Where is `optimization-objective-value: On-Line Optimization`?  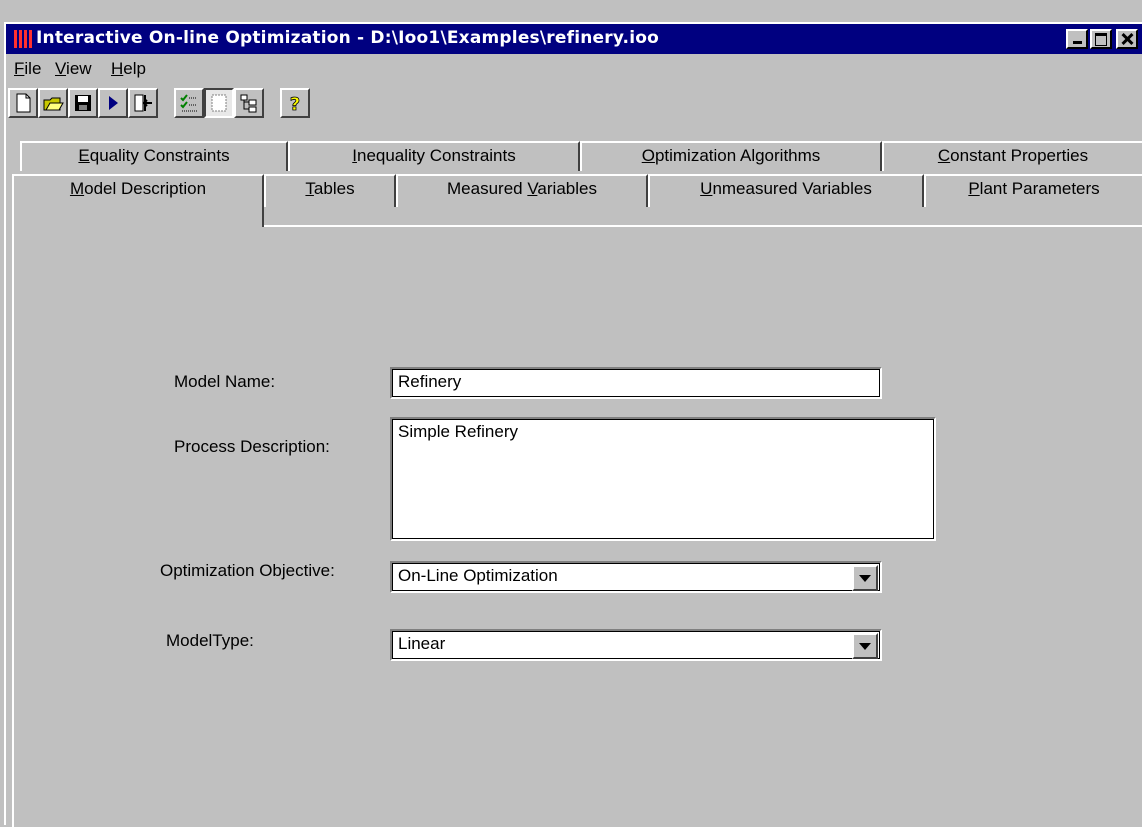
optimization-objective-value: On-Line Optimization is located at coordinates (478, 575).